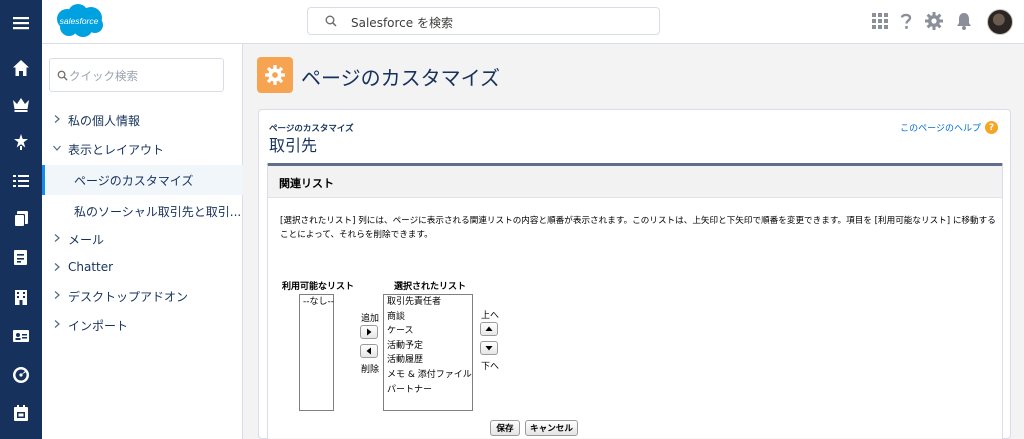 This screenshot has width=1024, height=439. I want to click on list-item: ケース, so click(428, 331).